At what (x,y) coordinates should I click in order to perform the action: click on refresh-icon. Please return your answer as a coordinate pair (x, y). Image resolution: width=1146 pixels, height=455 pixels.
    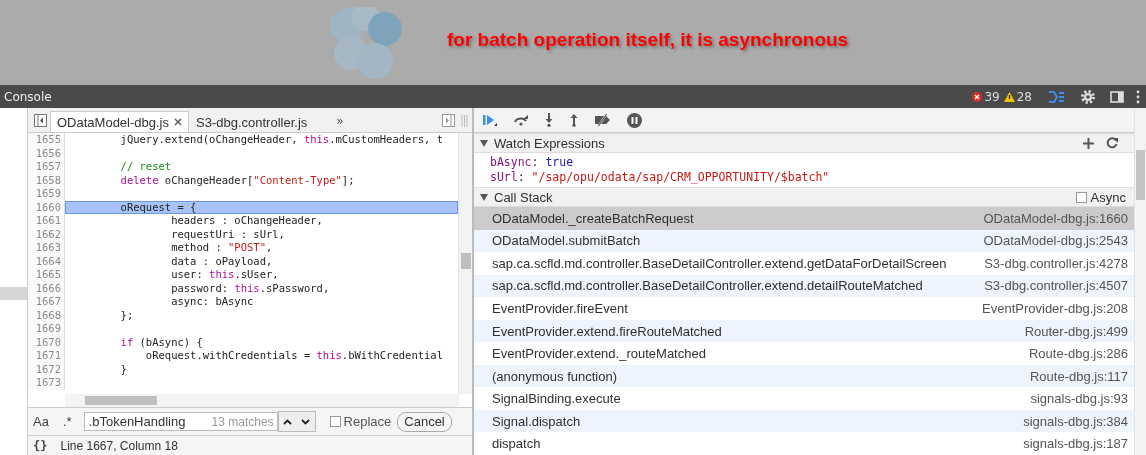
    Looking at the image, I should click on (1112, 143).